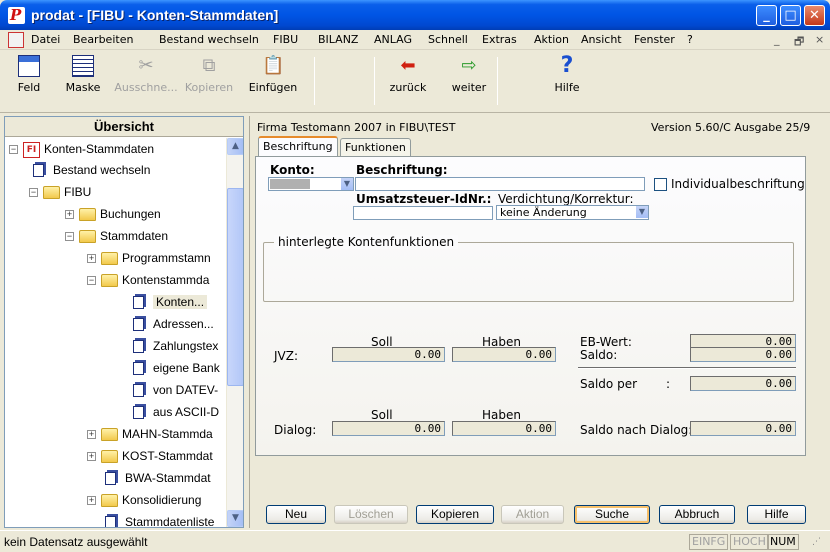  What do you see at coordinates (567, 75) in the screenshot?
I see `hilfe-toolbar-button: ? Hilfe` at bounding box center [567, 75].